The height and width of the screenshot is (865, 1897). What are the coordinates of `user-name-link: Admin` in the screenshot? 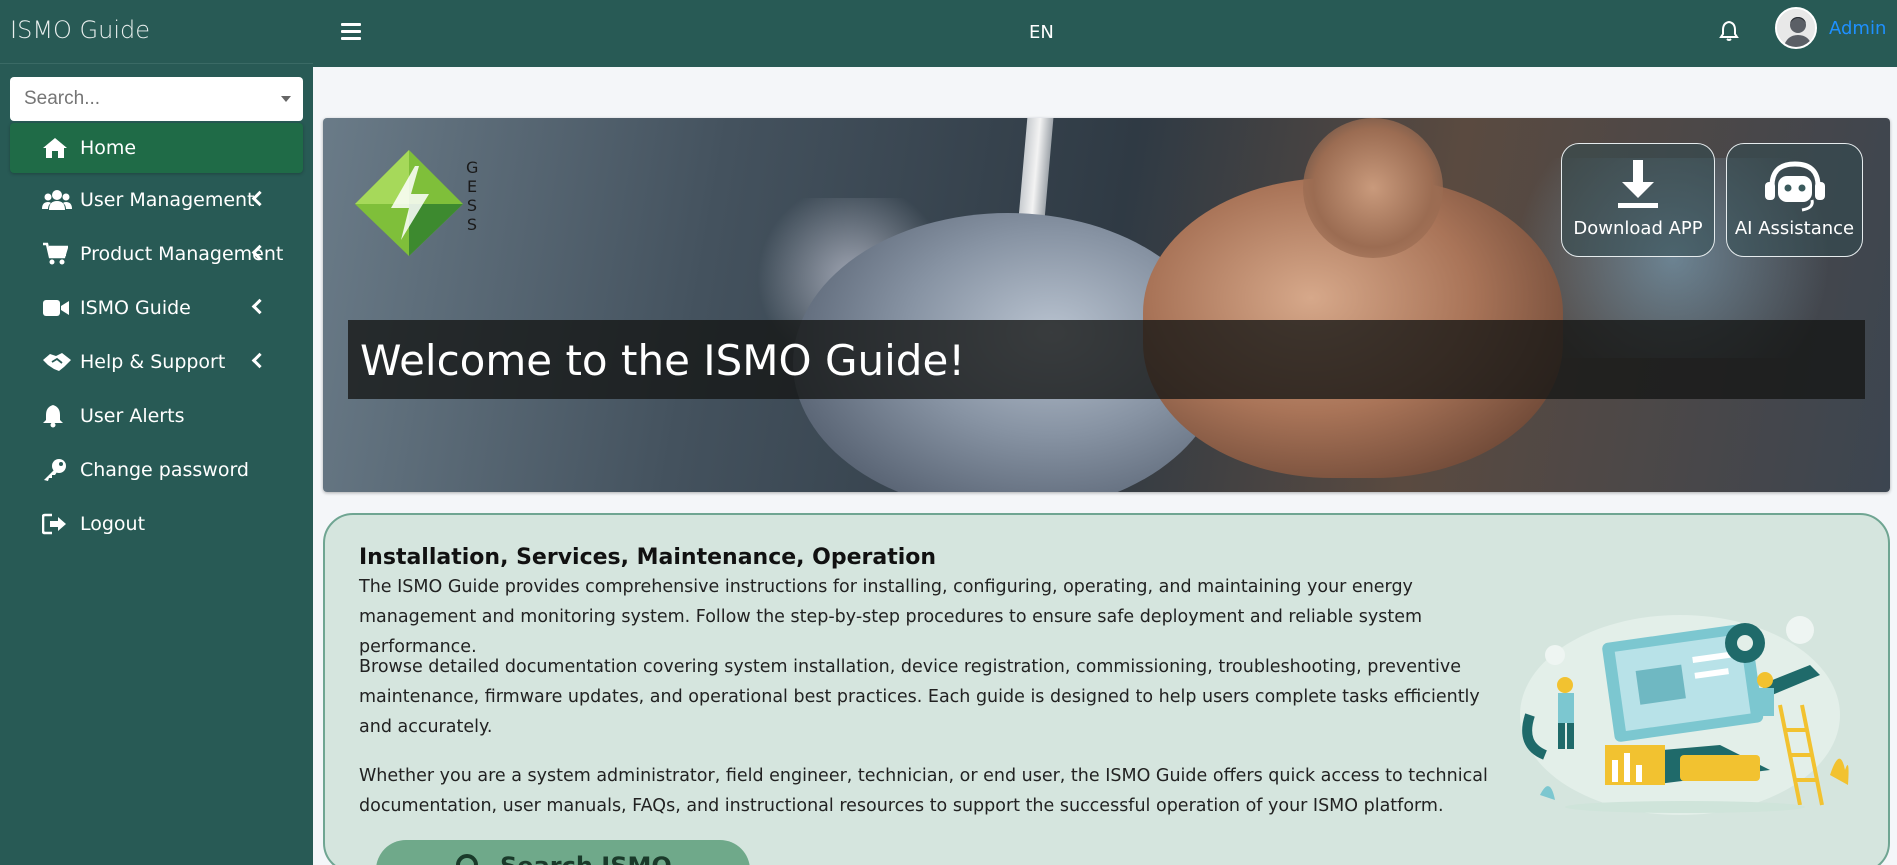 It's located at (1857, 28).